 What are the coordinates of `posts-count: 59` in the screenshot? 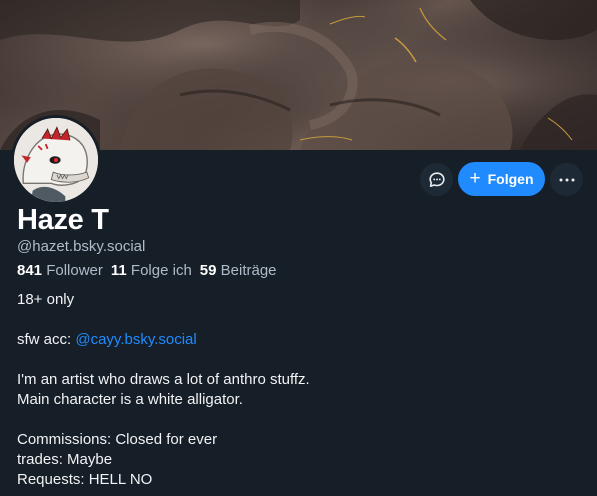 It's located at (208, 270).